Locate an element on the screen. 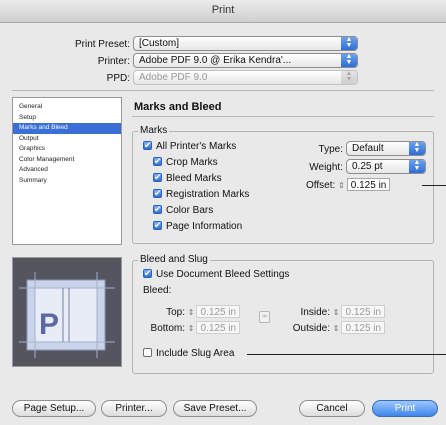 This screenshot has height=425, width=446. window-title: Print is located at coordinates (223, 10).